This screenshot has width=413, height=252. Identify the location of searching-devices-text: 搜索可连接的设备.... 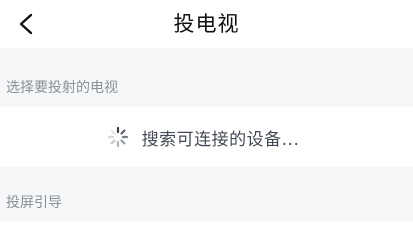
(220, 139).